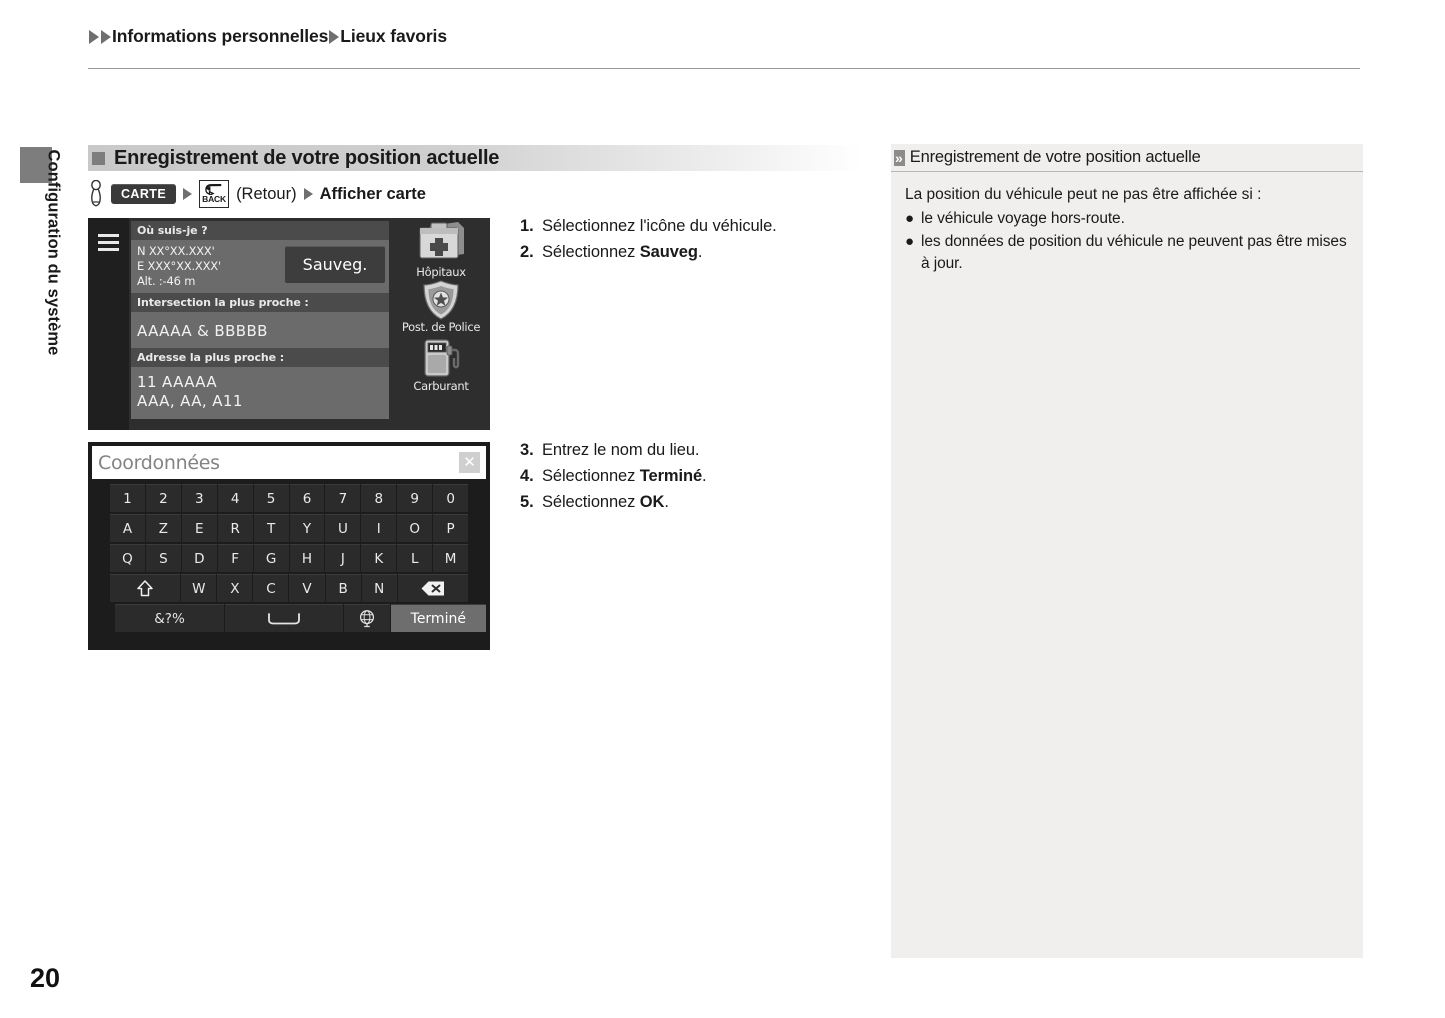  What do you see at coordinates (415, 528) in the screenshot?
I see `key: O` at bounding box center [415, 528].